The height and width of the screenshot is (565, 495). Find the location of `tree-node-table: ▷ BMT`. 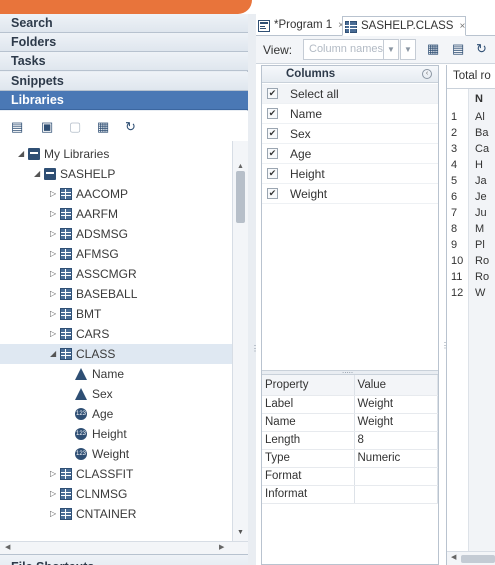

tree-node-table: ▷ BMT is located at coordinates (116, 314).